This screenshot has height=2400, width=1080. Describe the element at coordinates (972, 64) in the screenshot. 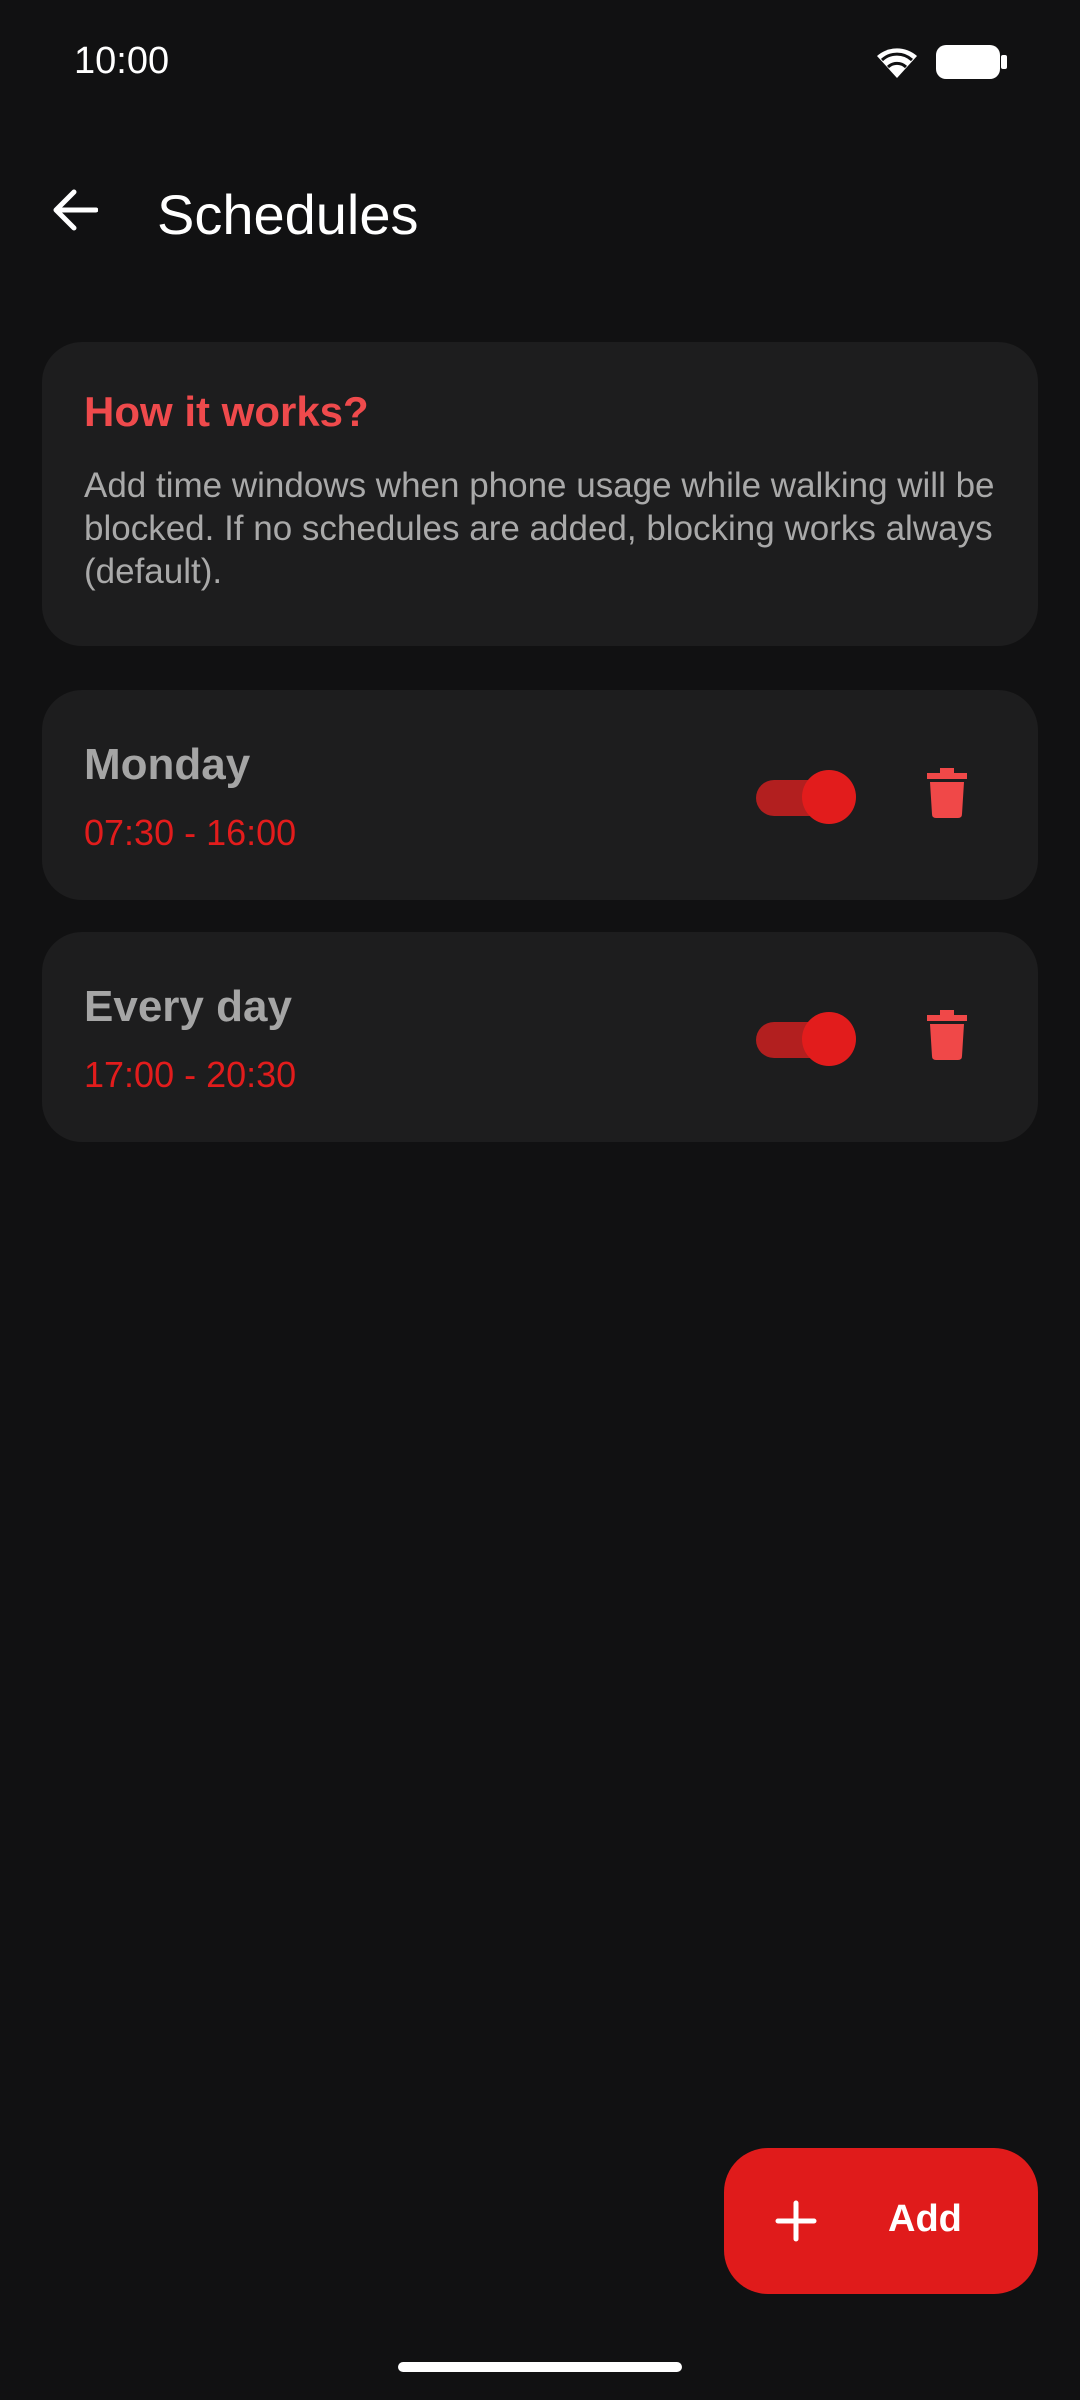

I see `battery-icon` at that location.